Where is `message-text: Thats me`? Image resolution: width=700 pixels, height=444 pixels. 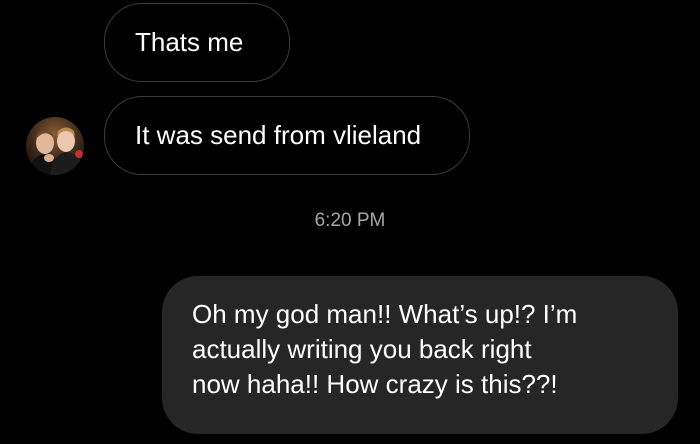
message-text: Thats me is located at coordinates (189, 42).